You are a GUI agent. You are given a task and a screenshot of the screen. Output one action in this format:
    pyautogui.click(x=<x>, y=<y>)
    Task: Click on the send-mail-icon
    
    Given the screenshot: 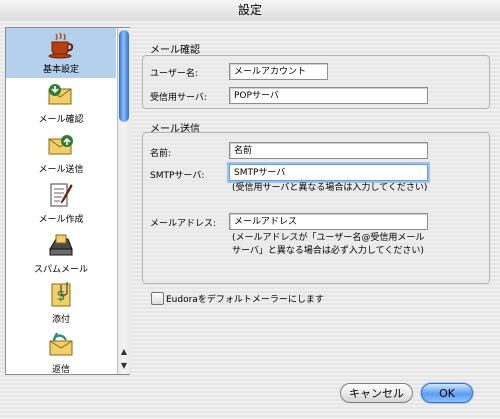 What is the action you would take?
    pyautogui.click(x=60, y=145)
    